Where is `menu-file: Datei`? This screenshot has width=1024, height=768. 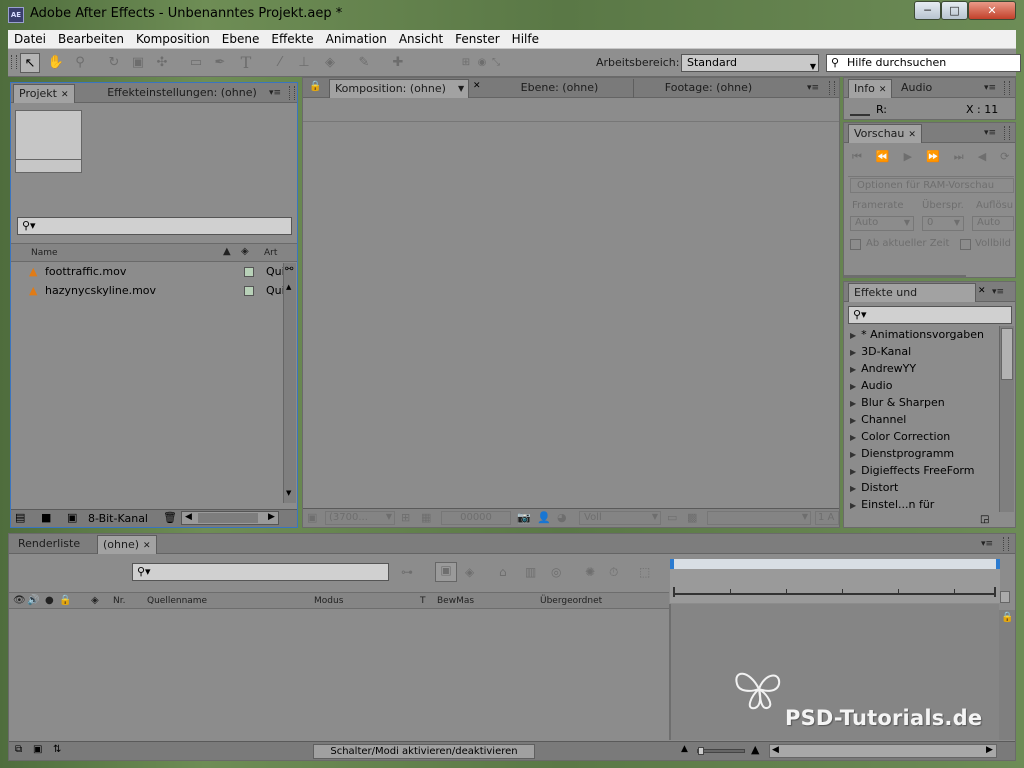
menu-file: Datei is located at coordinates (30, 39).